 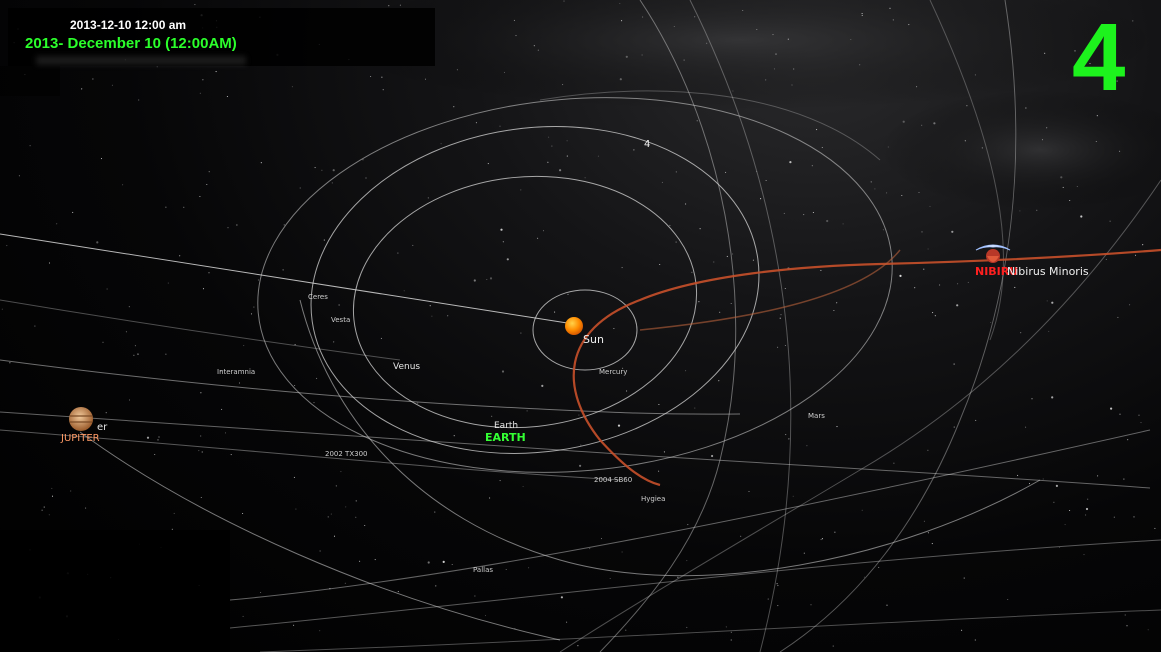 What do you see at coordinates (593, 339) in the screenshot?
I see `sun-label: Sun` at bounding box center [593, 339].